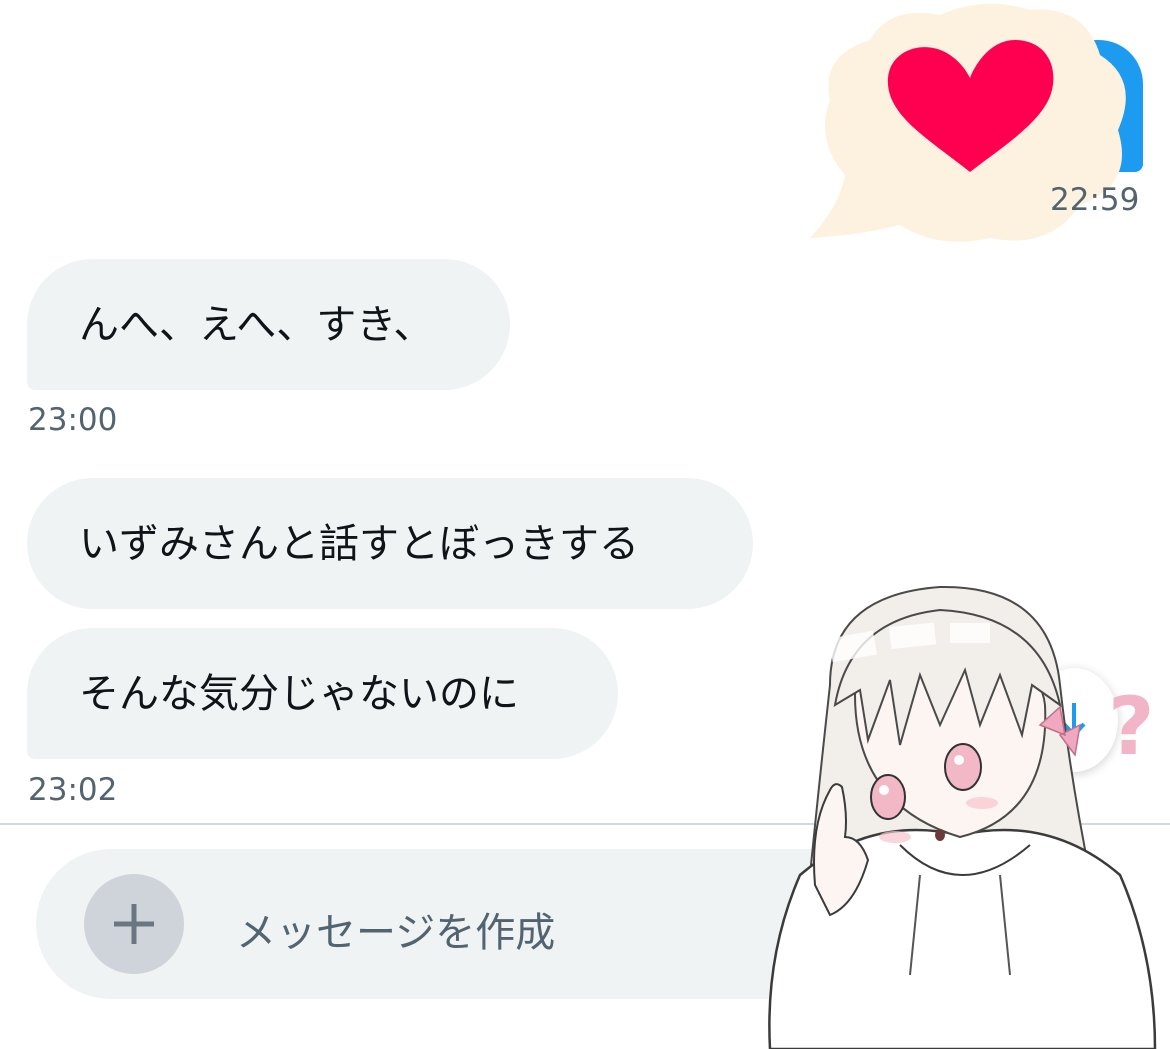 This screenshot has width=1170, height=1049. What do you see at coordinates (73, 420) in the screenshot?
I see `message-timestamp: 23:00` at bounding box center [73, 420].